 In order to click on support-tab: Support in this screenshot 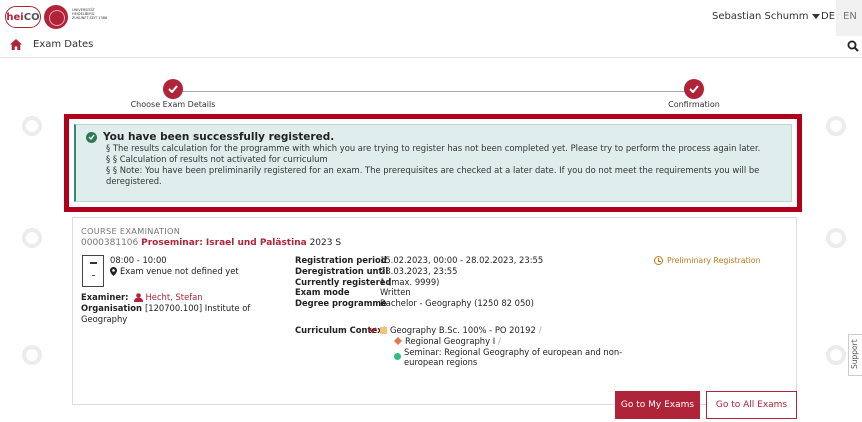, I will do `click(855, 355)`.